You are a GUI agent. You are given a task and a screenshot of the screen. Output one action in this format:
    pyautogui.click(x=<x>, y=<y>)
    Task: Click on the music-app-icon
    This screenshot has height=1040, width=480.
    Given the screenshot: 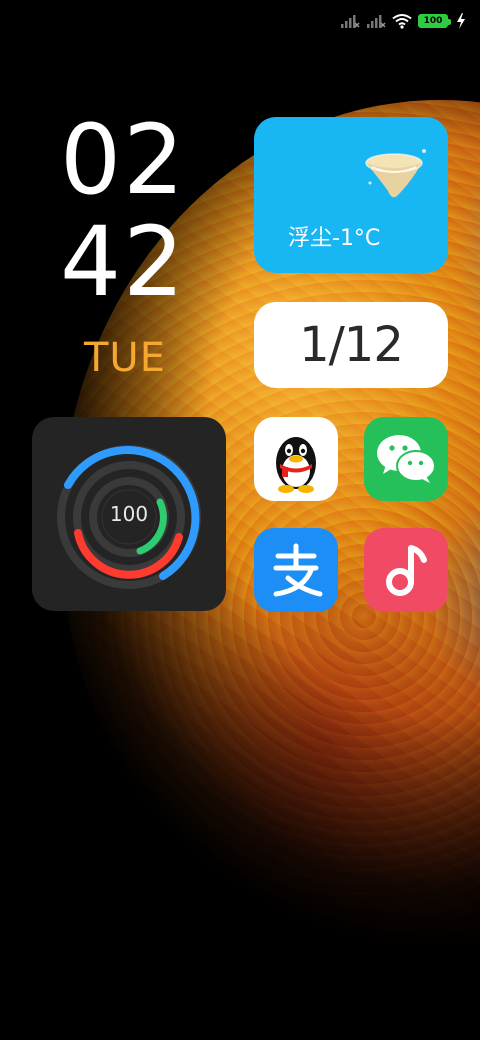 What is the action you would take?
    pyautogui.click(x=406, y=570)
    